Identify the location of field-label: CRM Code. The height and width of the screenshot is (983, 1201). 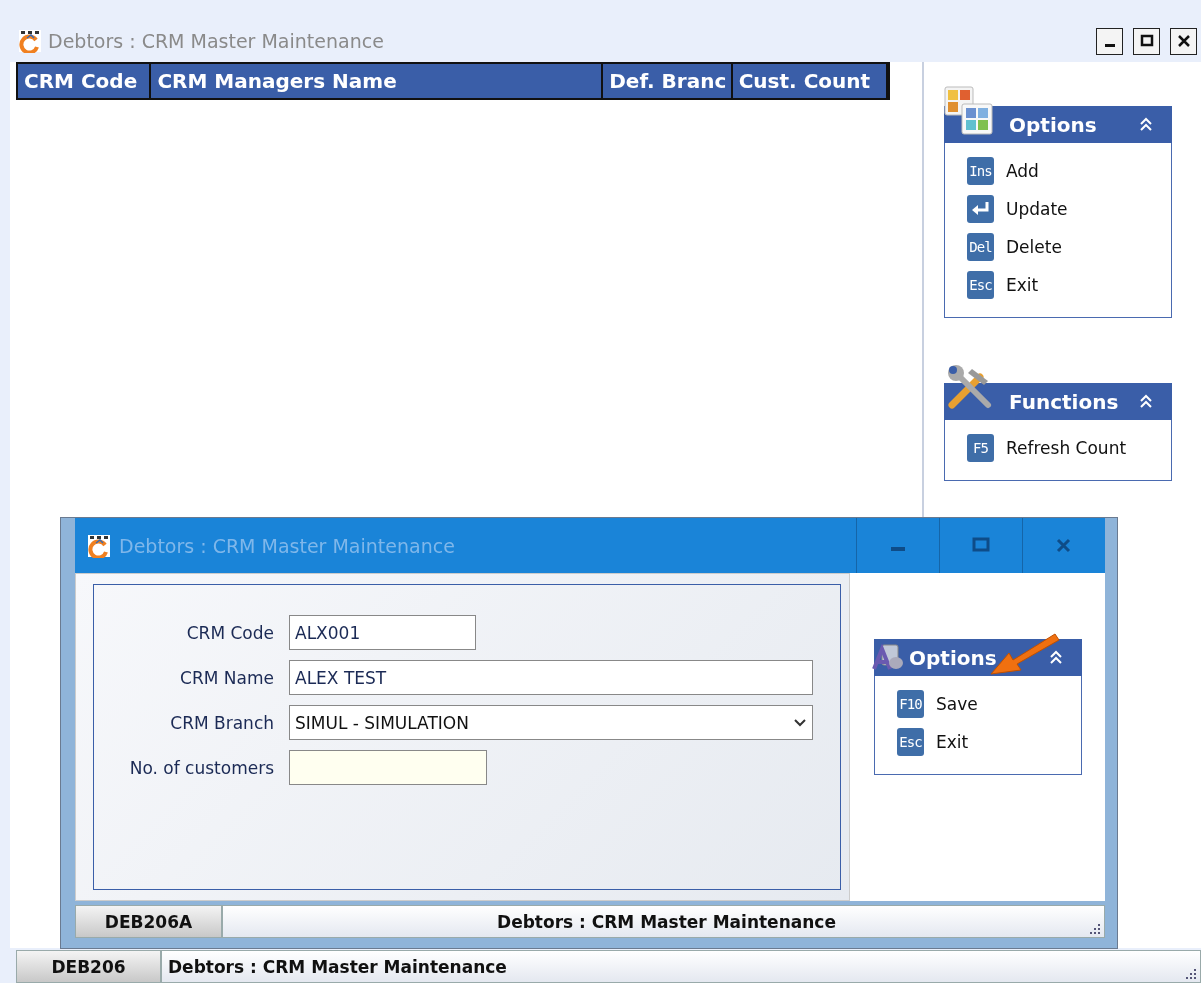
(229, 632).